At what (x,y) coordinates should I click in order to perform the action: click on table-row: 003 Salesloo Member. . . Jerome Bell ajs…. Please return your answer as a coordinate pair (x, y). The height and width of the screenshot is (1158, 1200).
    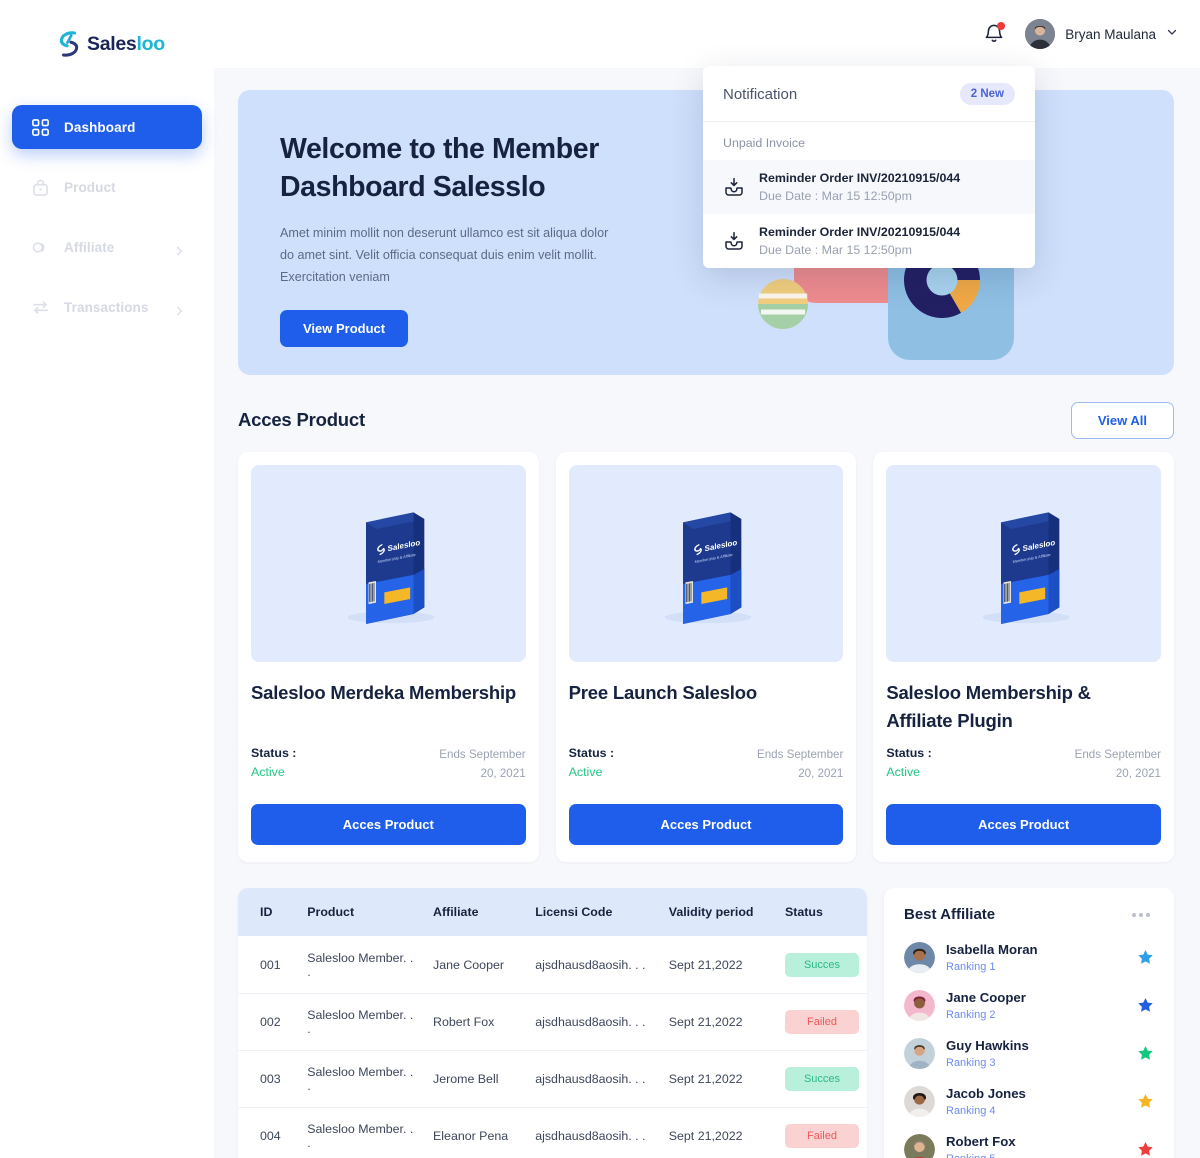
    Looking at the image, I should click on (552, 1079).